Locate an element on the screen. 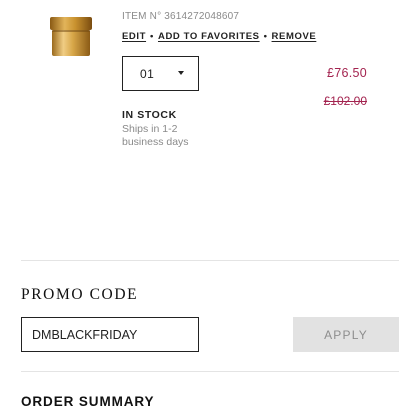 The height and width of the screenshot is (420, 420). current-price: £76.50 is located at coordinates (346, 73).